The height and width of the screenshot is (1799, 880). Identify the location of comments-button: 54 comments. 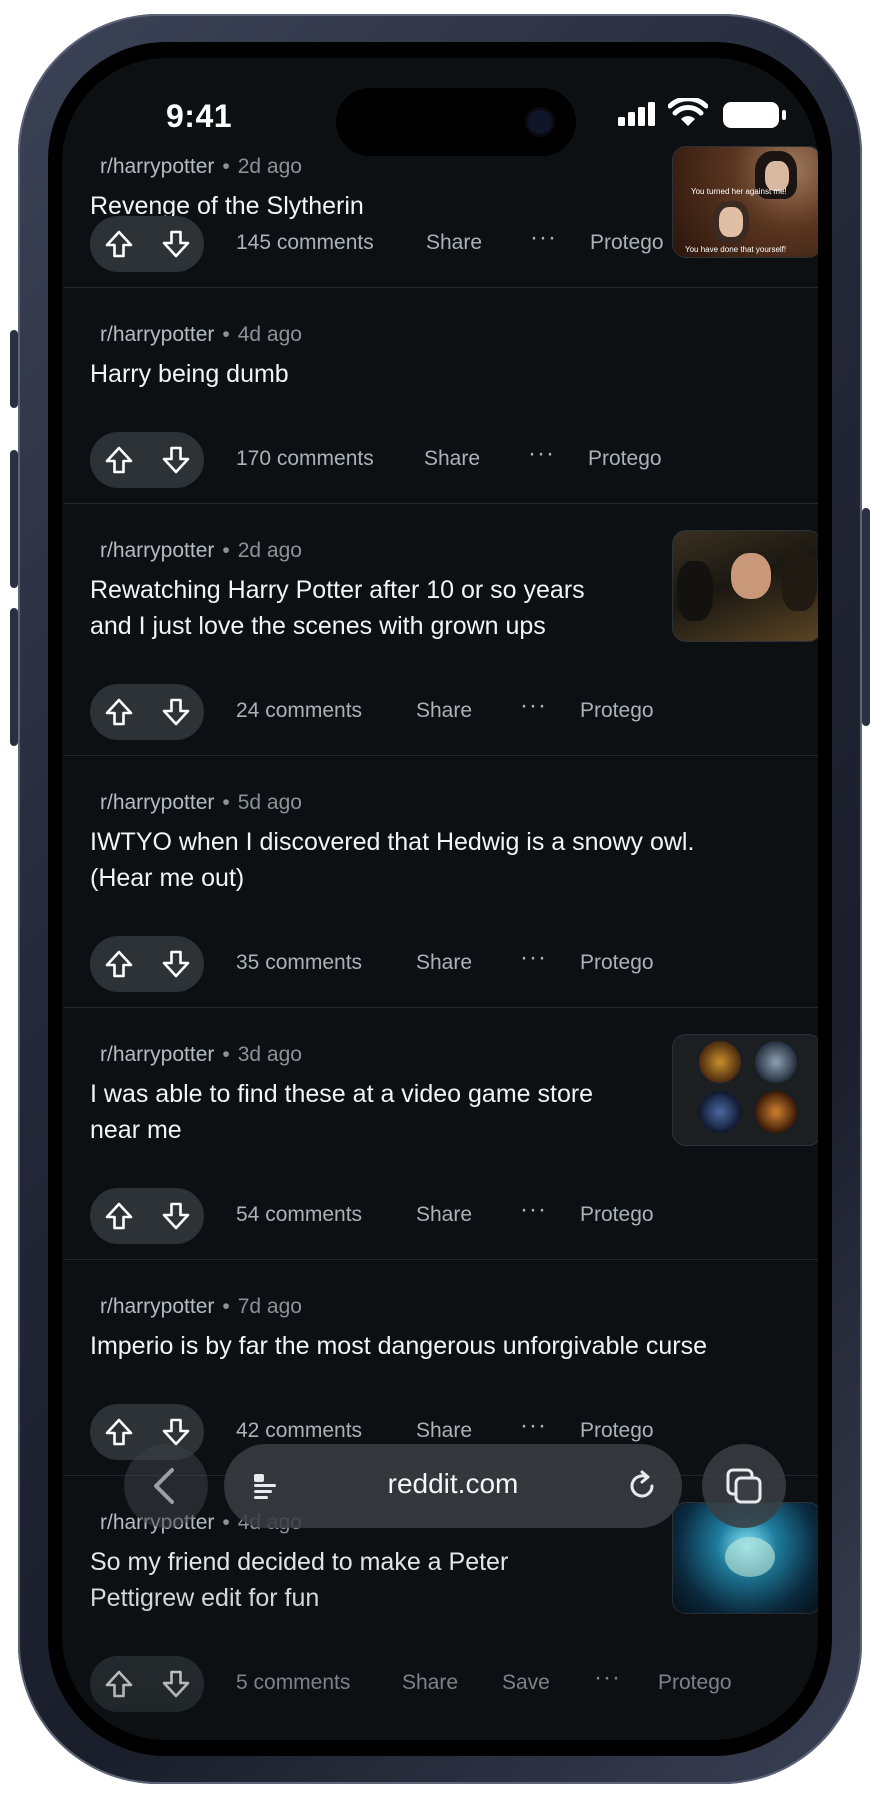
(299, 1215).